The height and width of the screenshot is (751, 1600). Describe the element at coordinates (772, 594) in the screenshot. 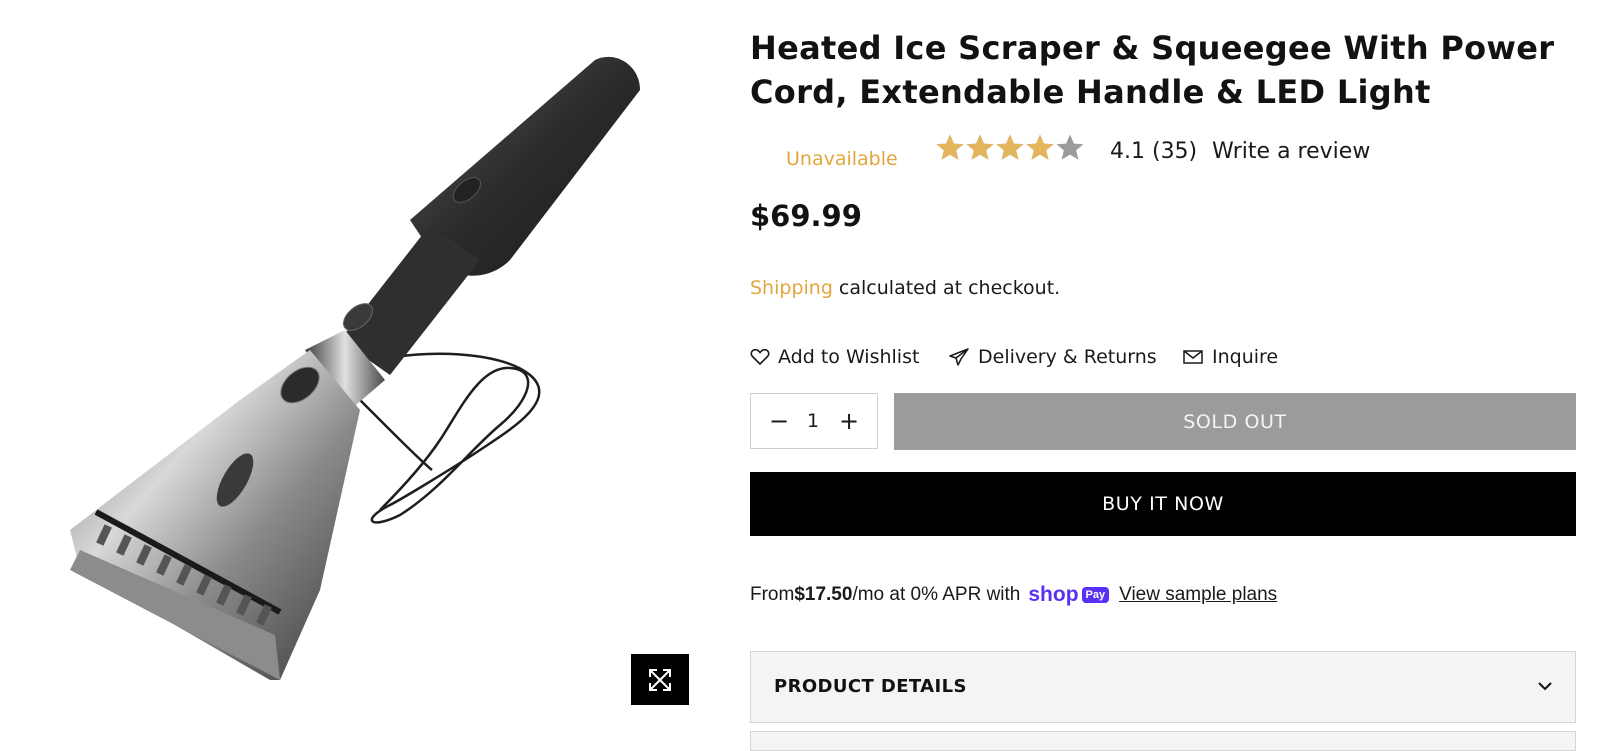

I see `installments-prefix: From` at that location.